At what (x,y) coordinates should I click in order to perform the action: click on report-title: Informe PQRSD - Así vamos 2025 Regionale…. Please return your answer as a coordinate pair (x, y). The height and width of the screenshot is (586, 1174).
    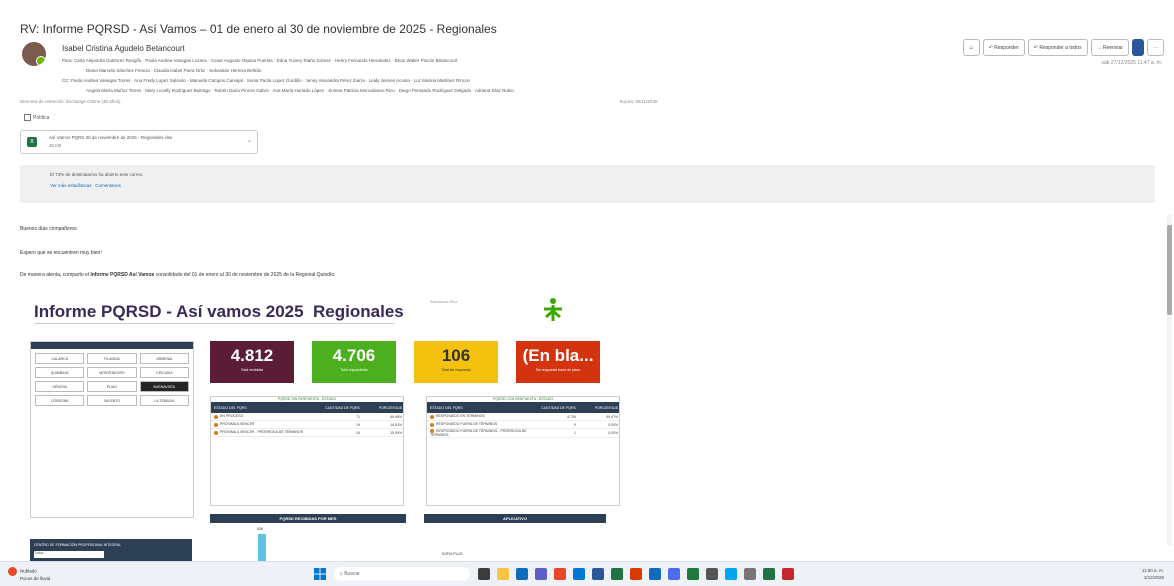
    Looking at the image, I should click on (219, 311).